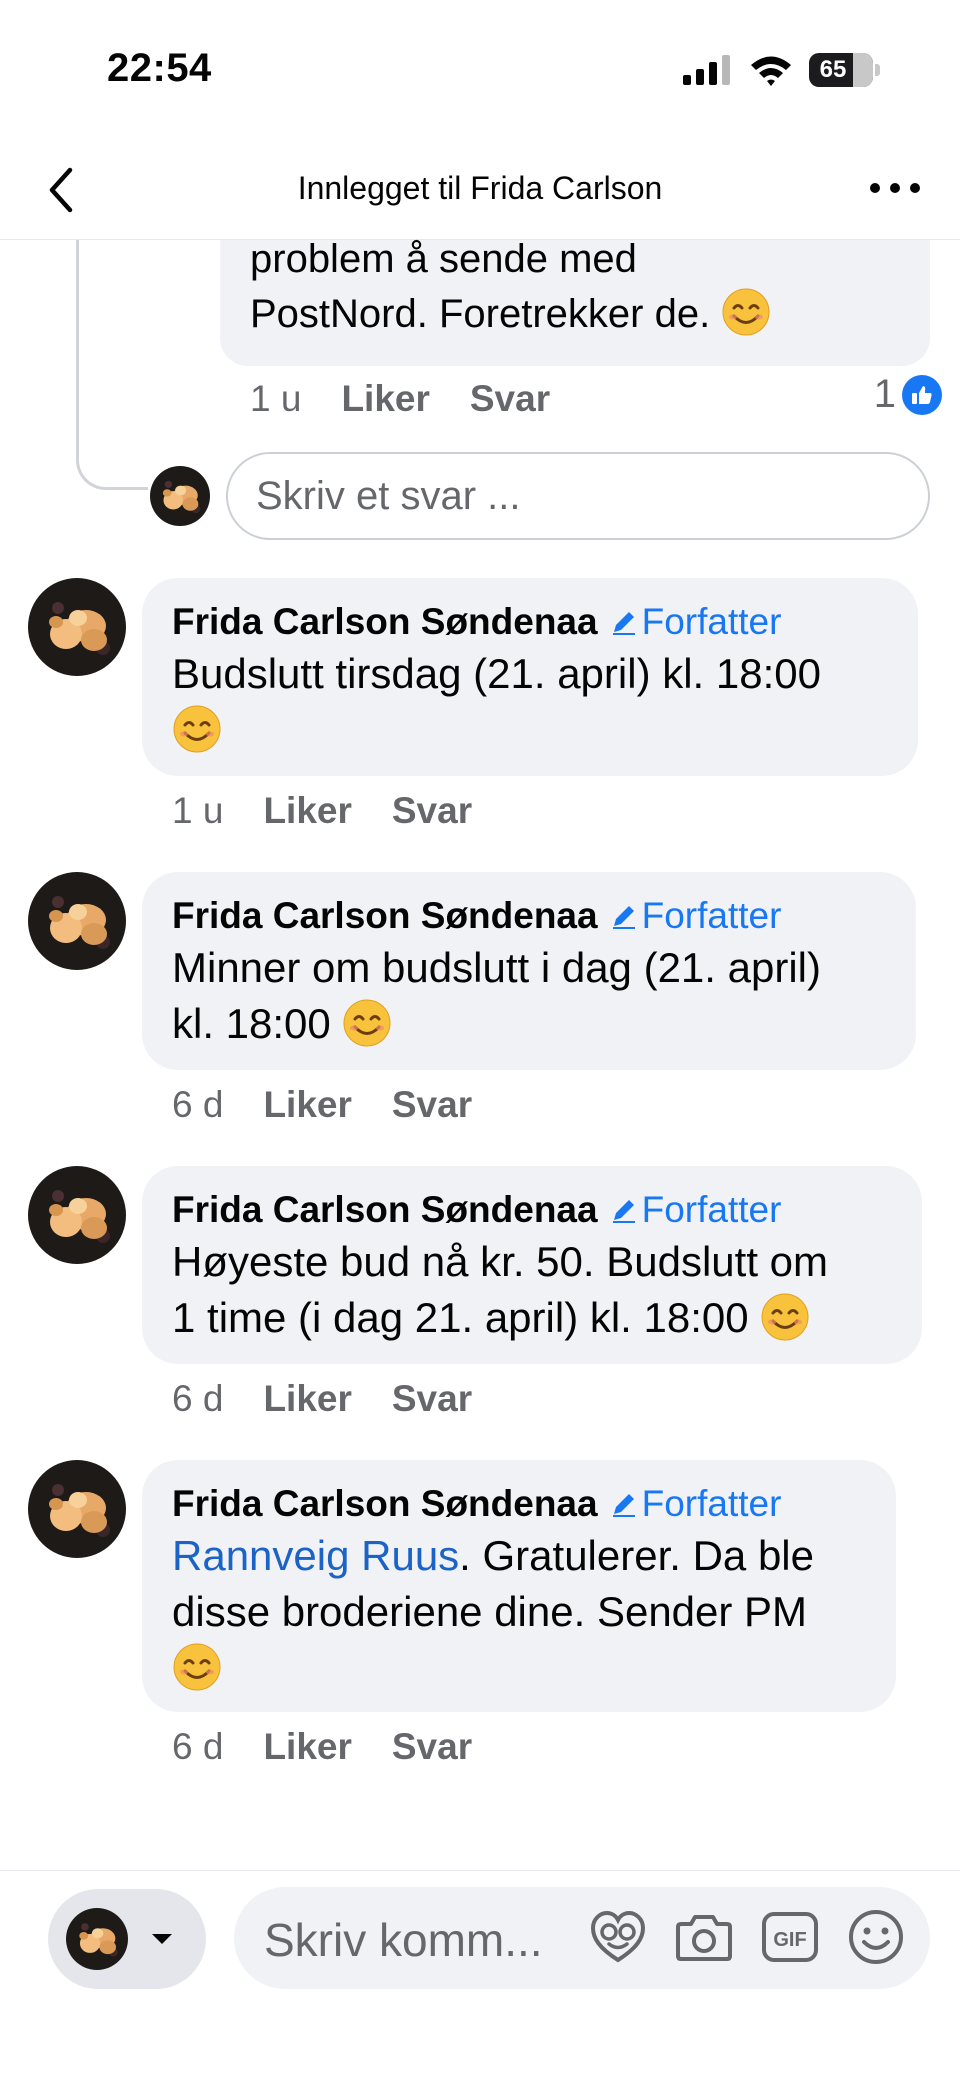 The image size is (960, 2081). I want to click on status-bar: 22:54 65, so click(480, 70).